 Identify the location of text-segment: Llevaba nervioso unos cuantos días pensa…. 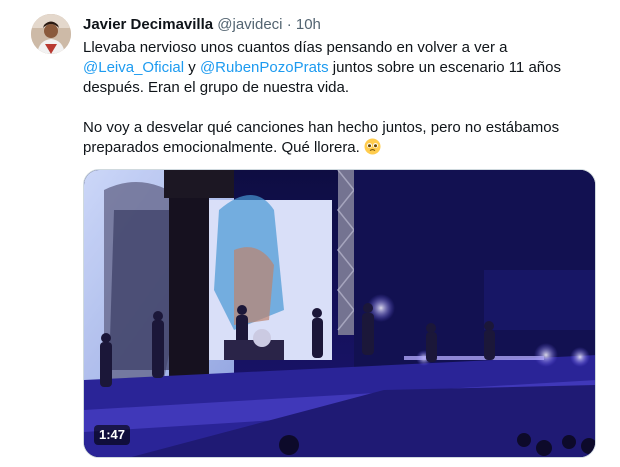
(295, 47).